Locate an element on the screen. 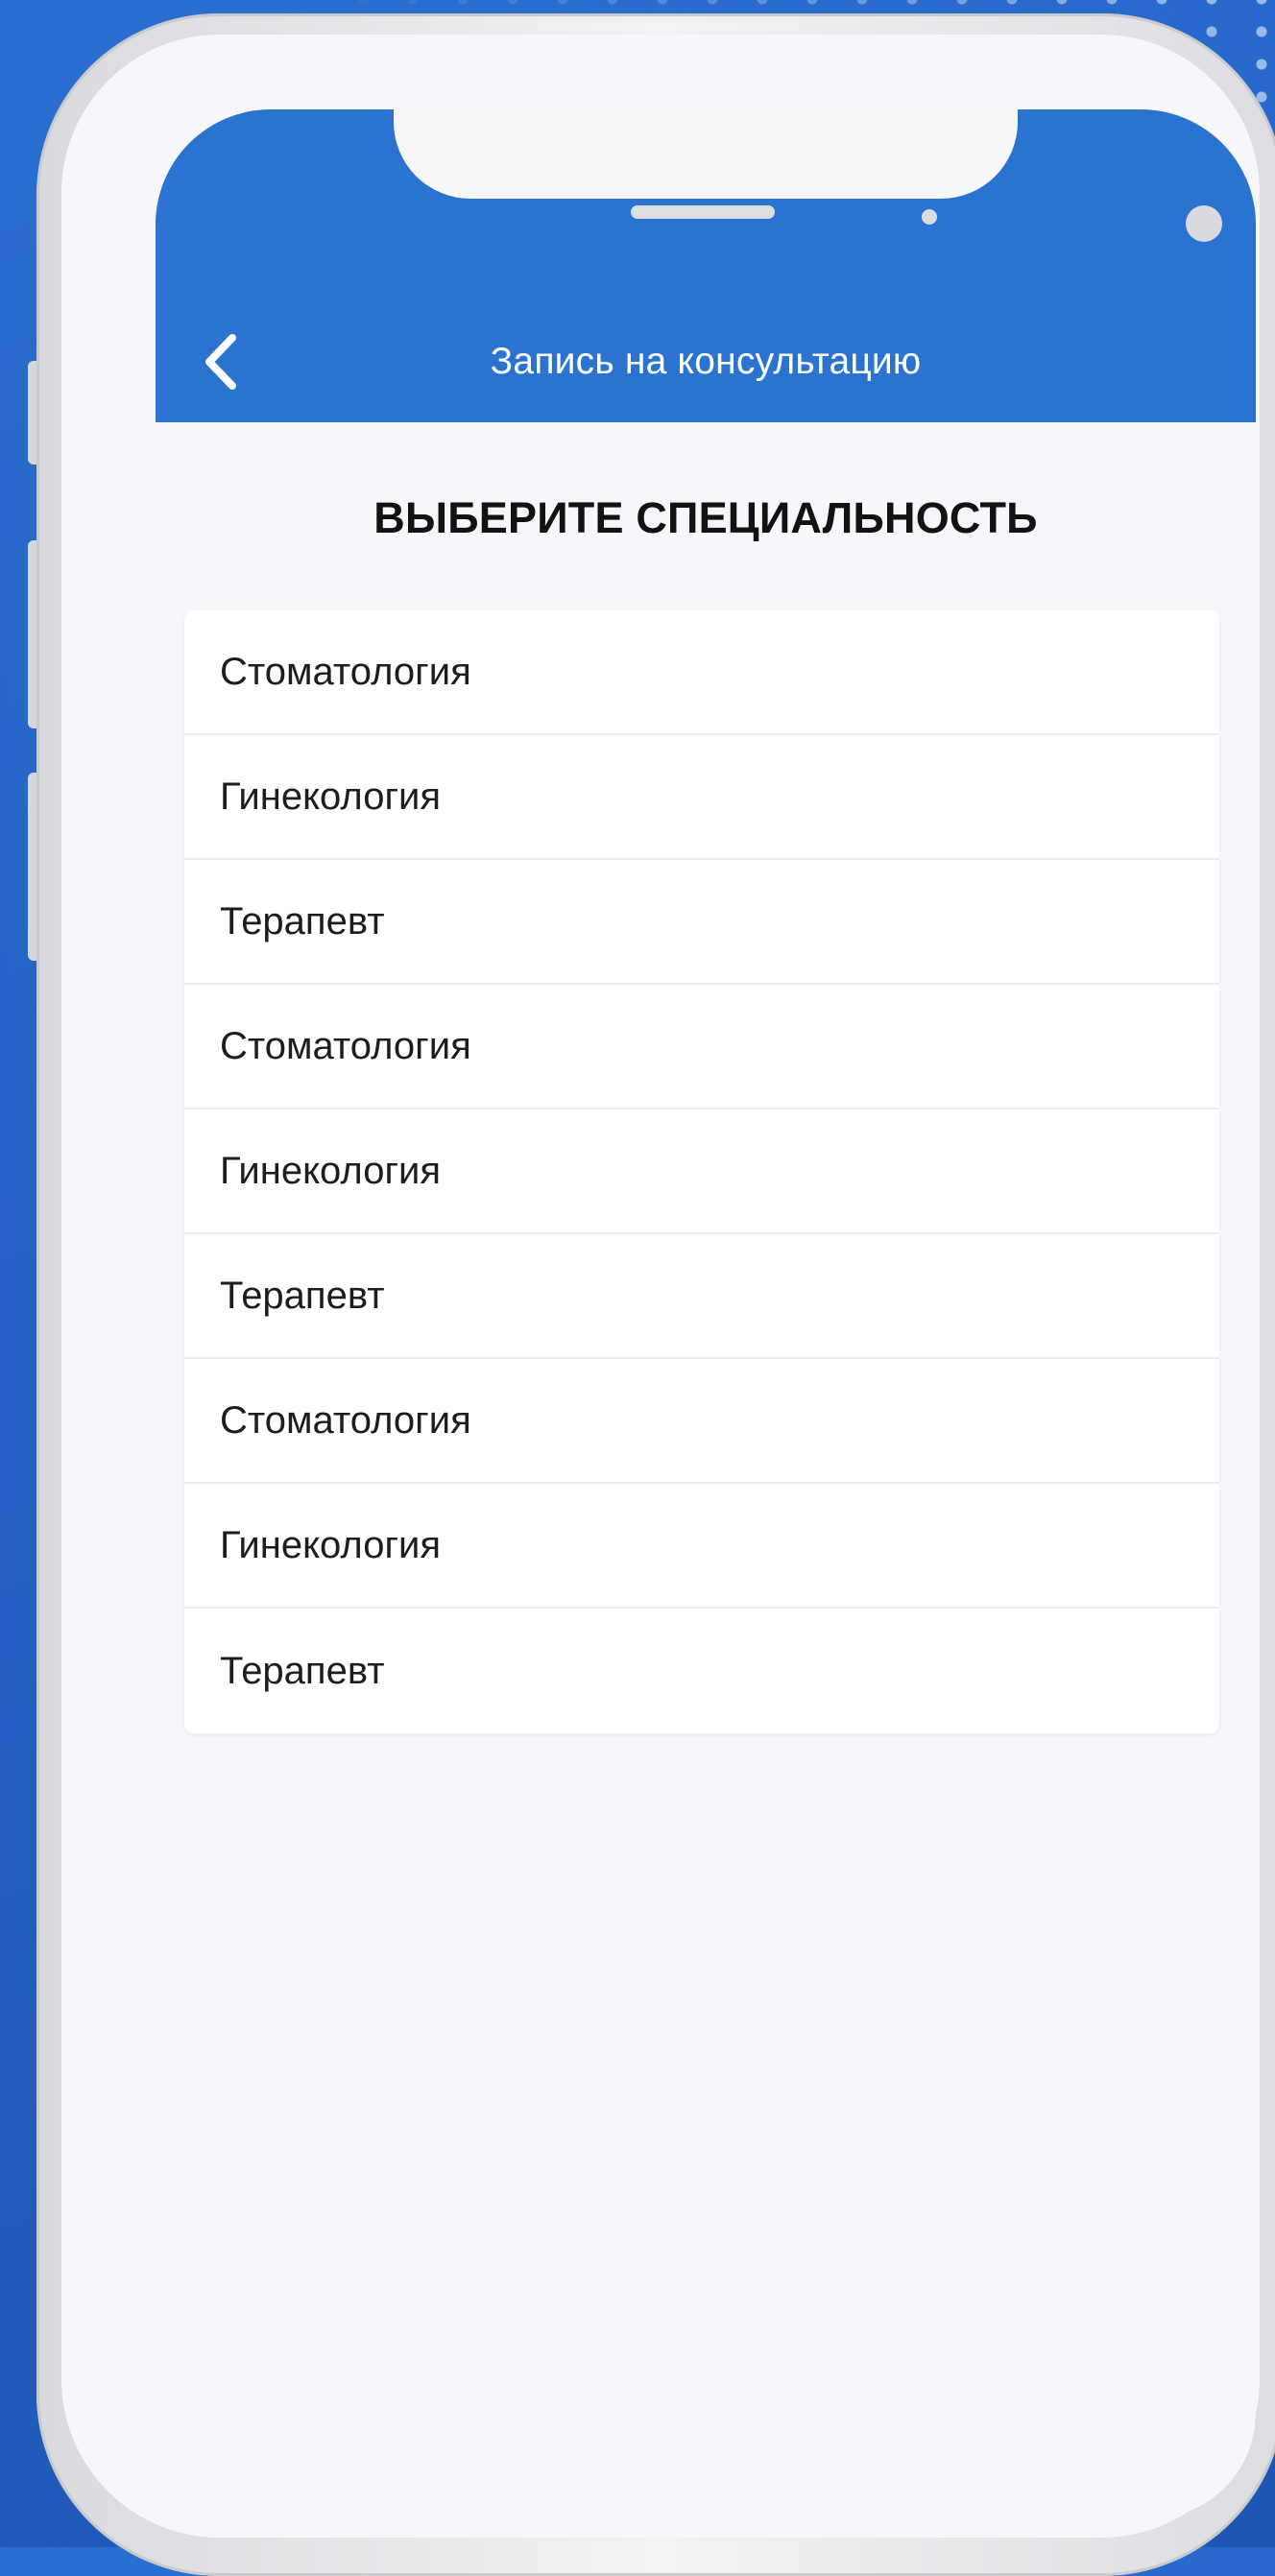 The height and width of the screenshot is (2576, 1275). page-title: Запись на консультацию is located at coordinates (706, 361).